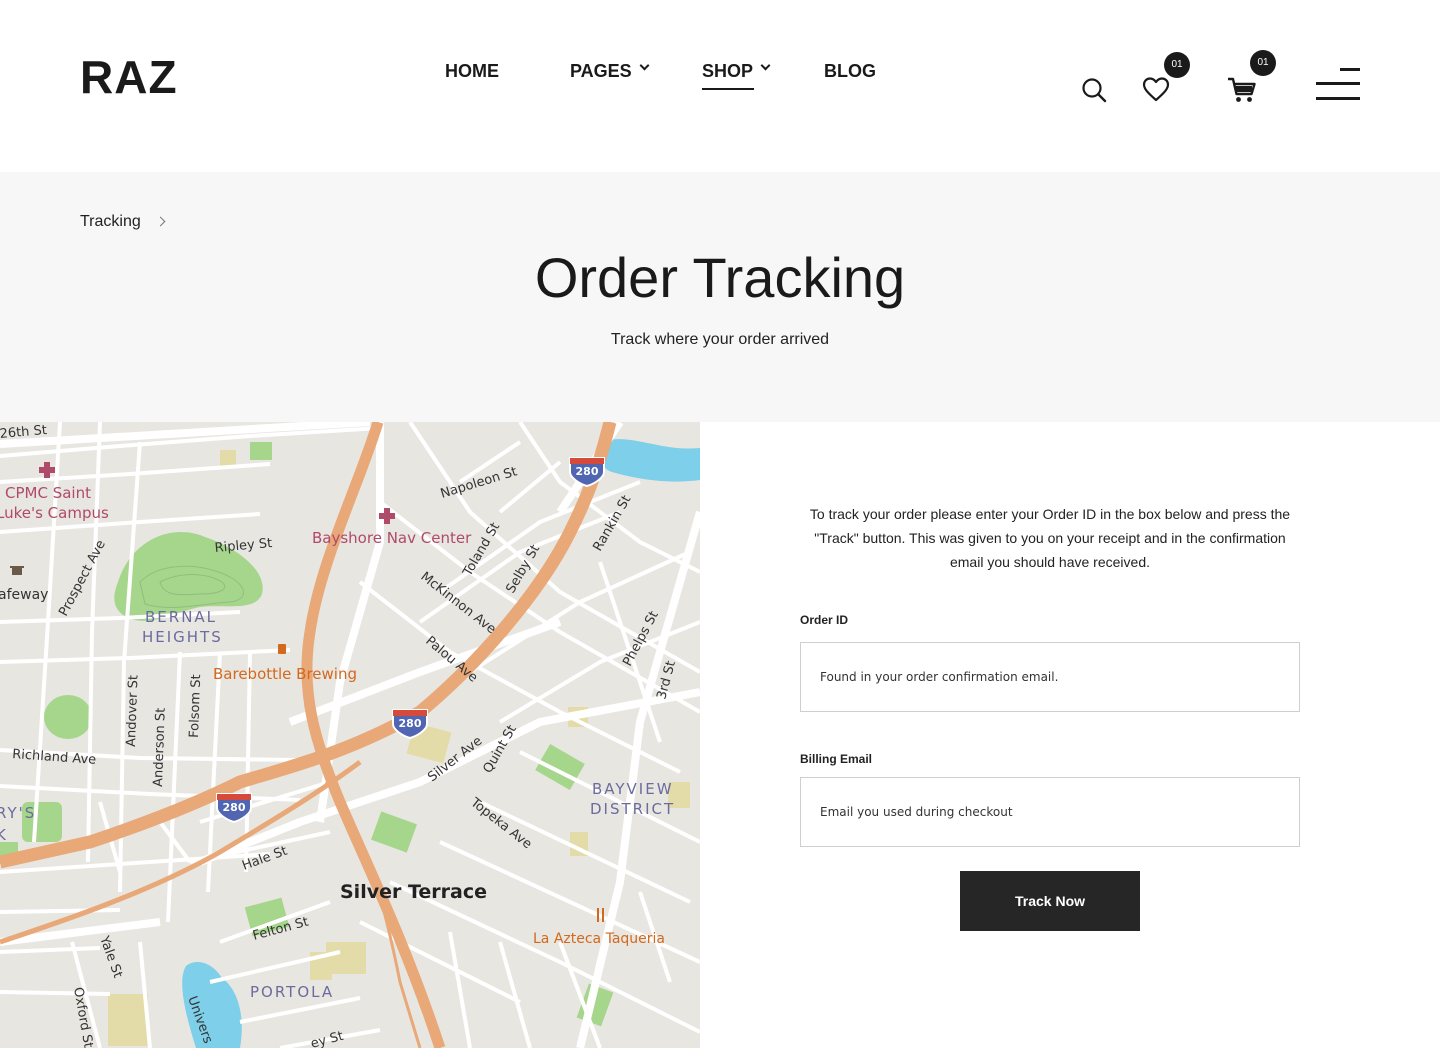  I want to click on shop-icon, so click(17, 570).